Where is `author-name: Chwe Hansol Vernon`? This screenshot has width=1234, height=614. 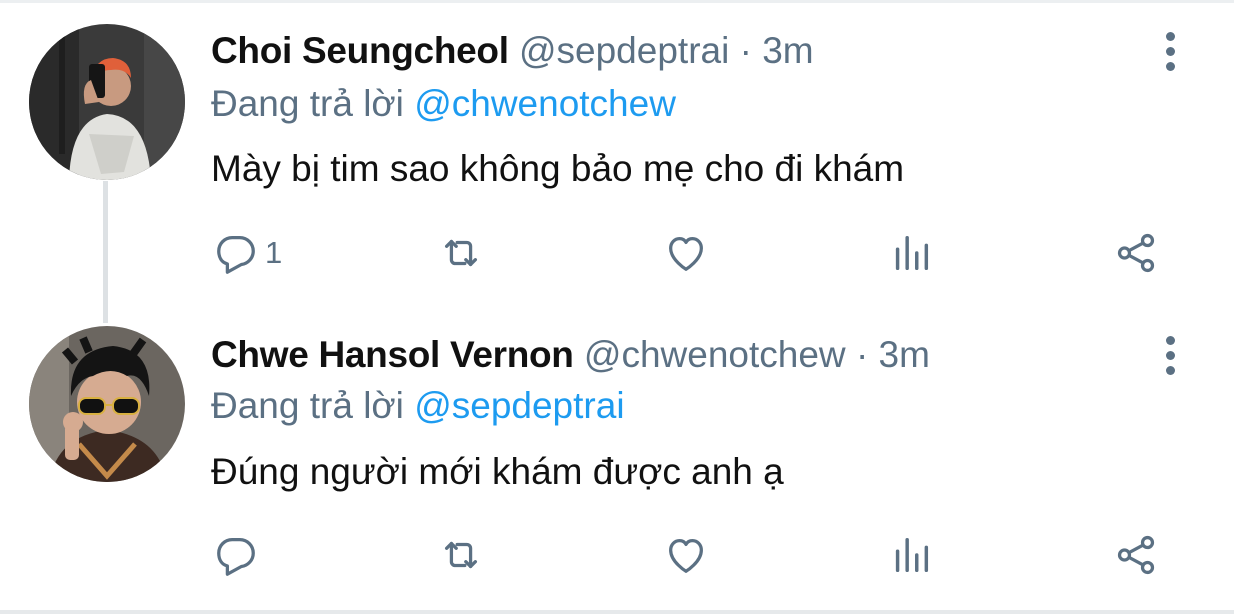 author-name: Chwe Hansol Vernon is located at coordinates (392, 354).